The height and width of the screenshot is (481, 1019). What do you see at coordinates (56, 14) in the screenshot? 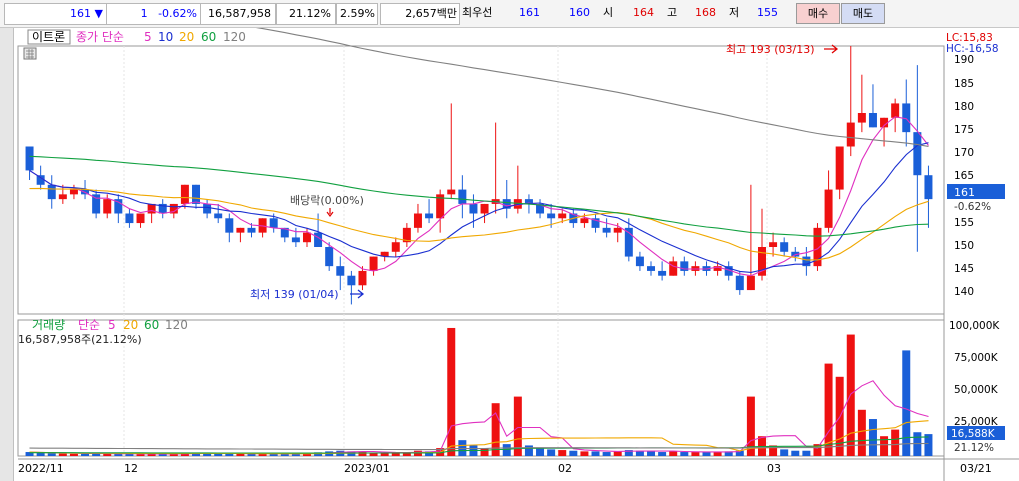
I see `current-price-box: 161 ▼` at bounding box center [56, 14].